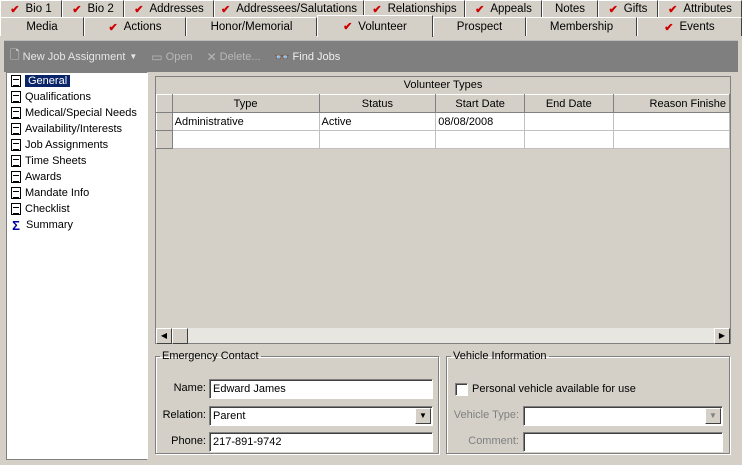 The width and height of the screenshot is (742, 465). Describe the element at coordinates (210, 356) in the screenshot. I see `emergency-contact-legend: Emergency Contact` at that location.